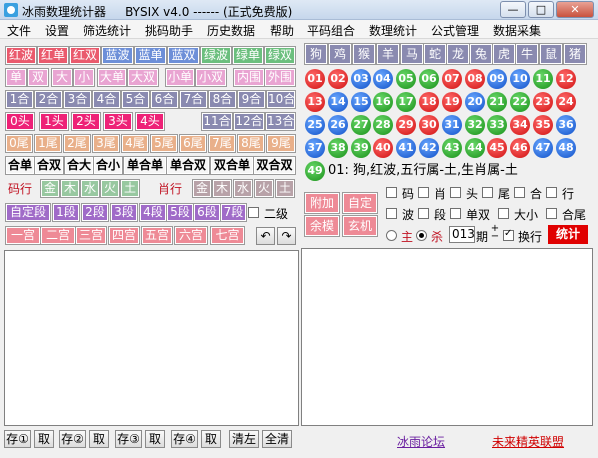  I want to click on btn-small-odd: 小单, so click(180, 77).